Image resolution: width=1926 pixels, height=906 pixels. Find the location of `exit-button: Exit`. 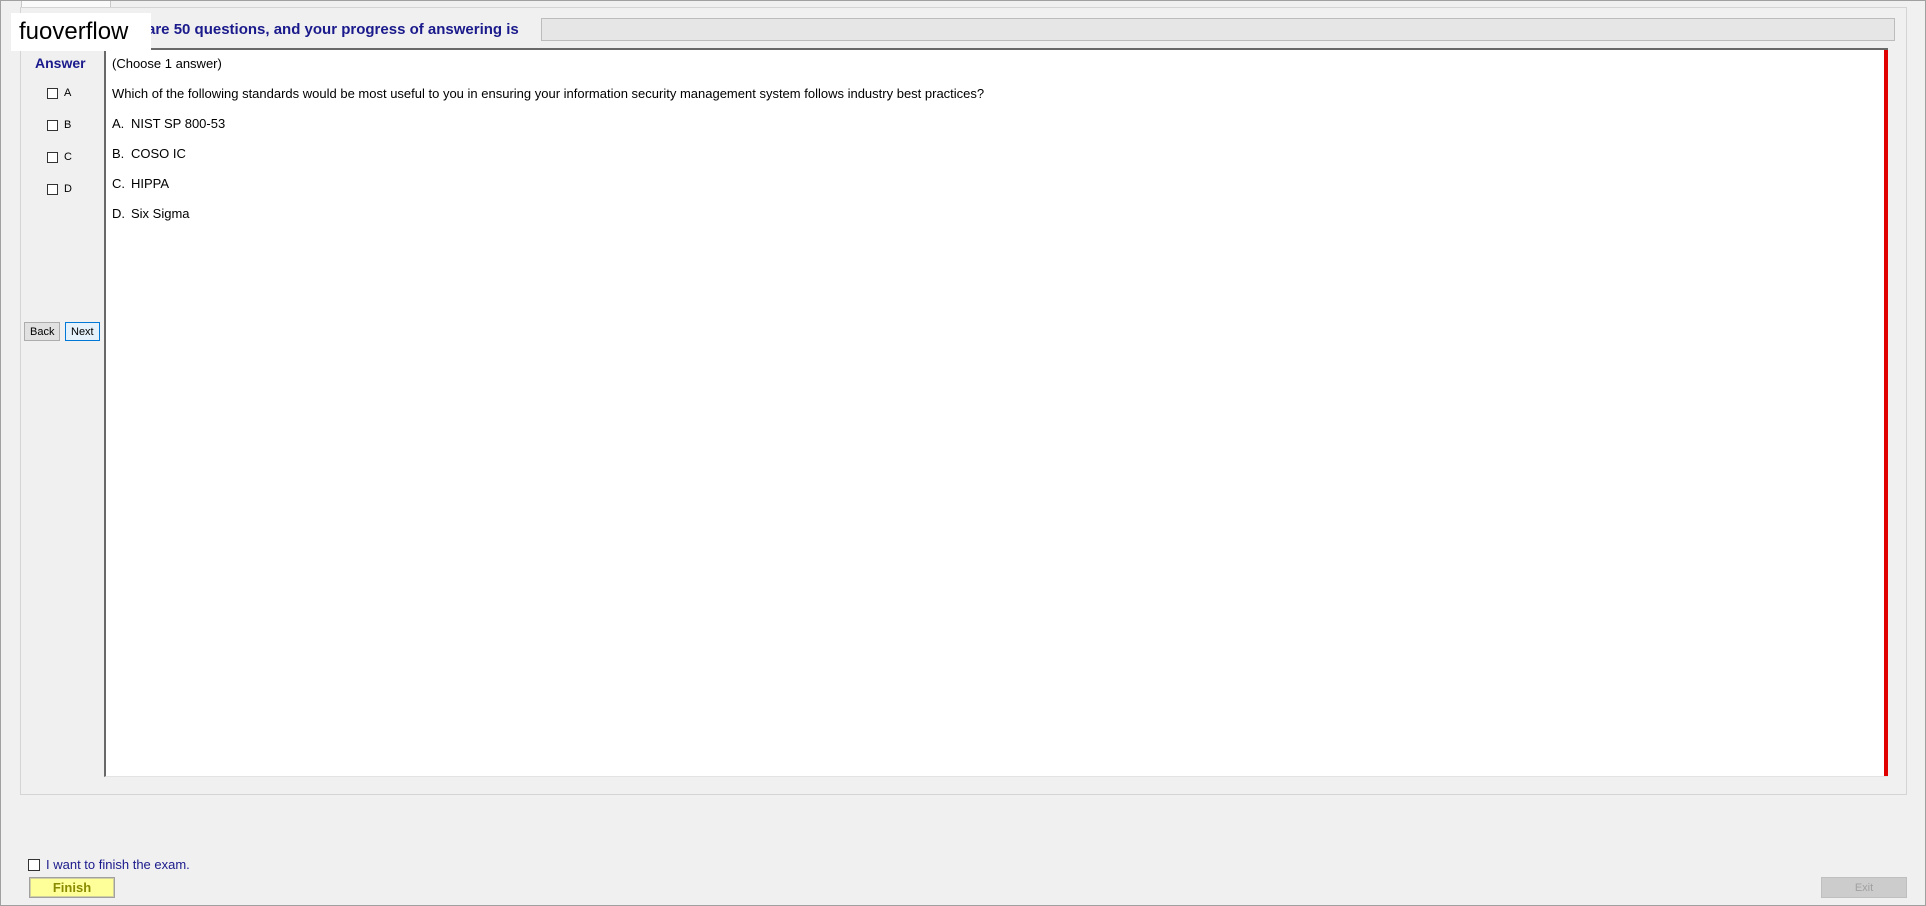

exit-button: Exit is located at coordinates (1864, 887).